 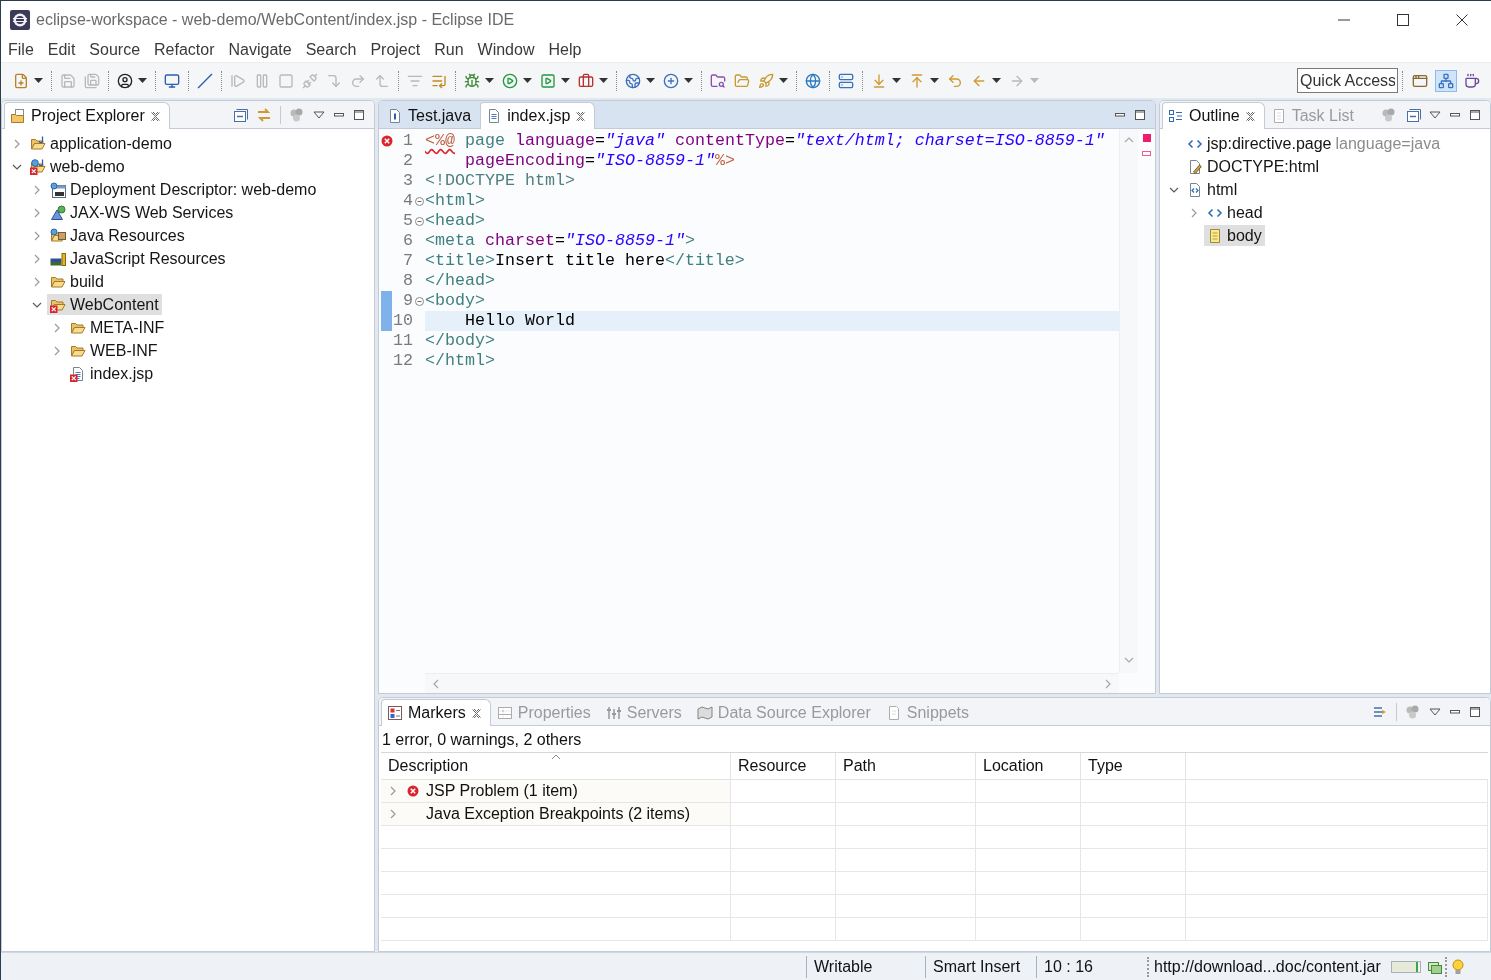 What do you see at coordinates (772, 683) in the screenshot?
I see `horizontal-scrollbar` at bounding box center [772, 683].